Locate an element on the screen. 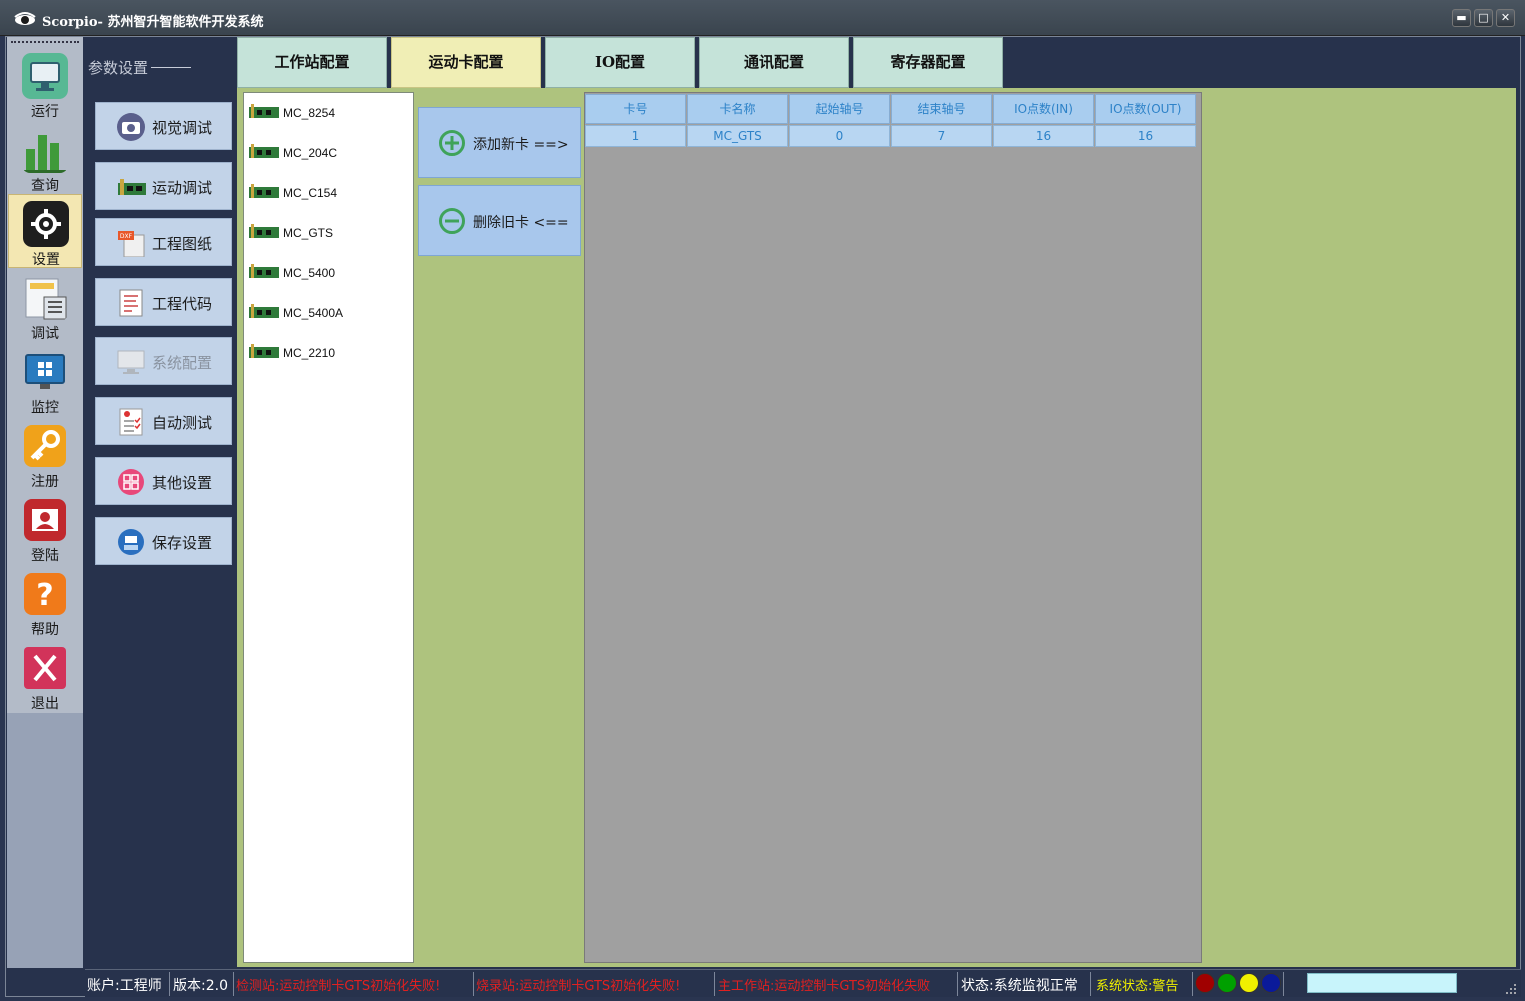 Image resolution: width=1525 pixels, height=1001 pixels. engineering-code-button: 工程代码 is located at coordinates (163, 302).